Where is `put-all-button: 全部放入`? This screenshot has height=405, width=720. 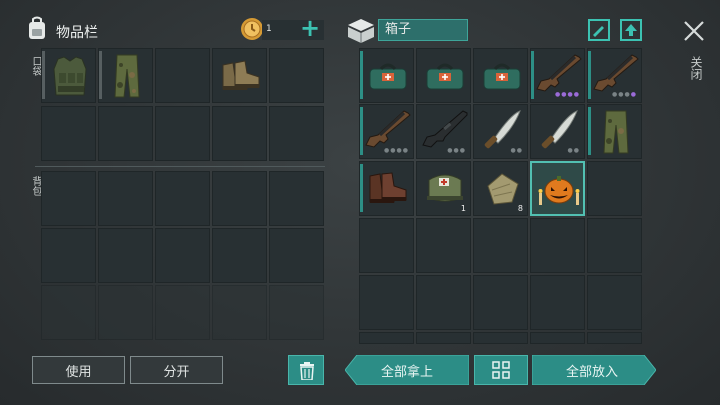 put-all-button: 全部放入 is located at coordinates (594, 370).